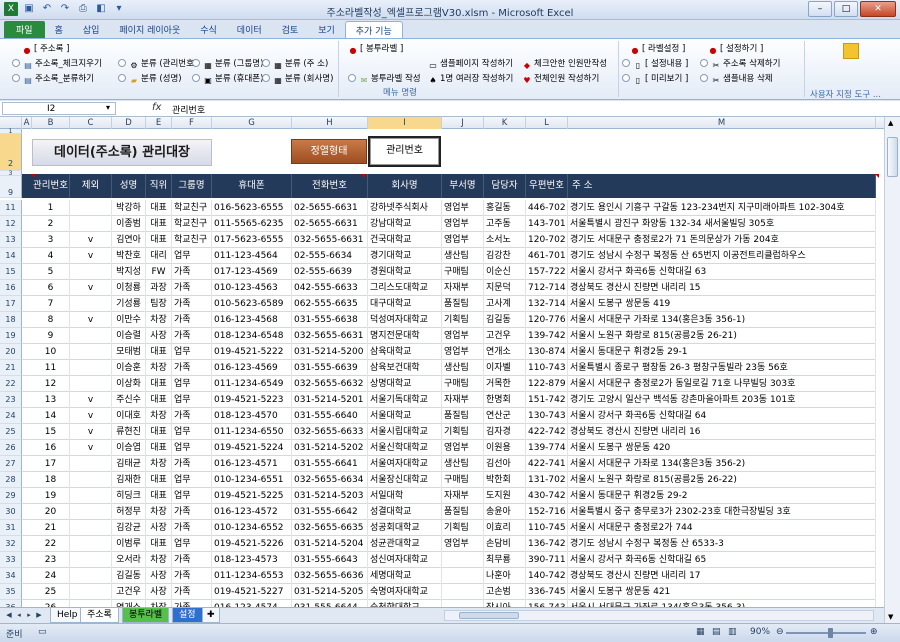  I want to click on cell-name: 김태균, so click(129, 464).